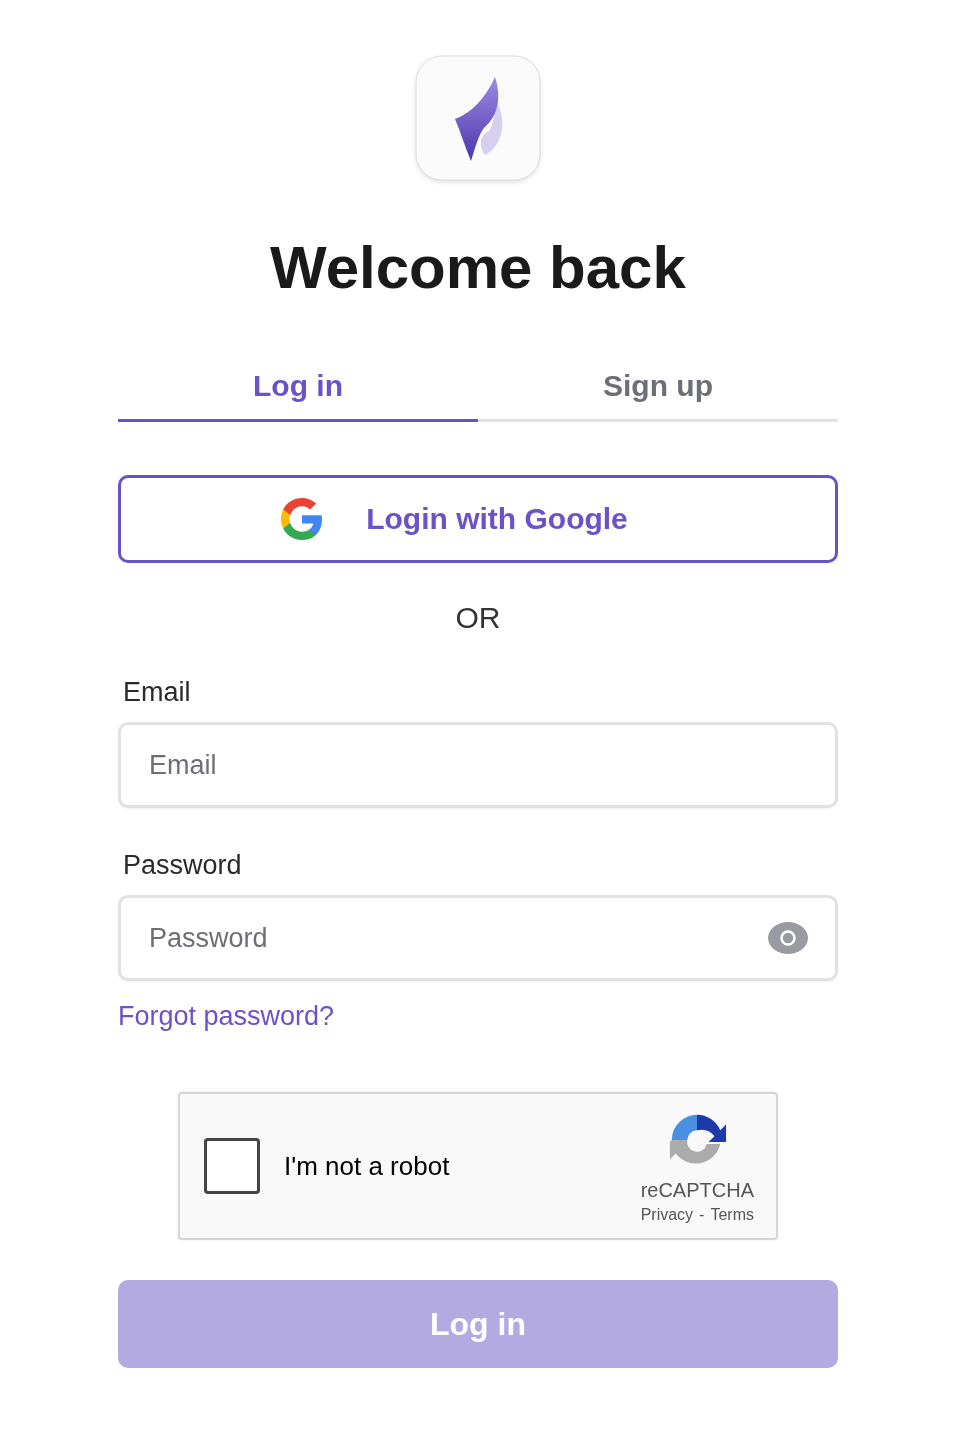 The image size is (956, 1438). What do you see at coordinates (667, 1214) in the screenshot?
I see `privacy-link: Privacy` at bounding box center [667, 1214].